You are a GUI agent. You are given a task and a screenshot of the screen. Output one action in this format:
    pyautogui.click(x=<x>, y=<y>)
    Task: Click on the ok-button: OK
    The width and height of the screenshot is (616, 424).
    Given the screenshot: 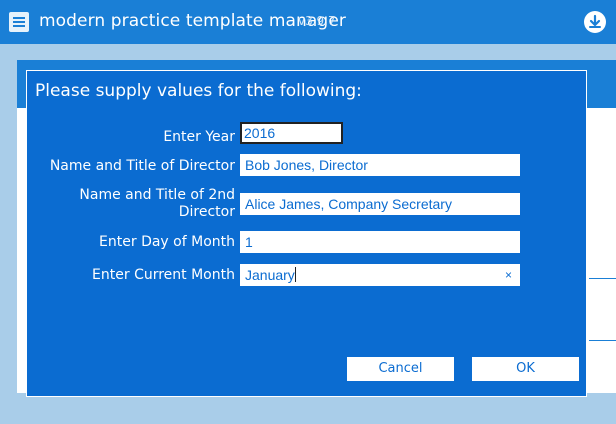 What is the action you would take?
    pyautogui.click(x=525, y=369)
    